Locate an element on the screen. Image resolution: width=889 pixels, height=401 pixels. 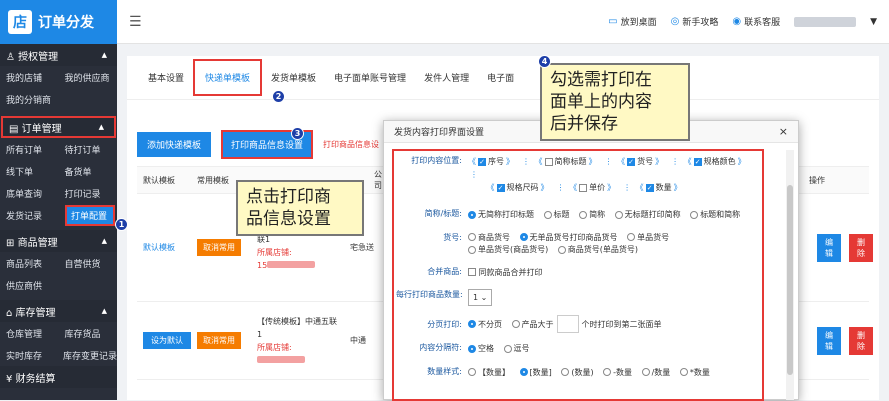
title-opt: 简称 is located at coordinates (592, 214).